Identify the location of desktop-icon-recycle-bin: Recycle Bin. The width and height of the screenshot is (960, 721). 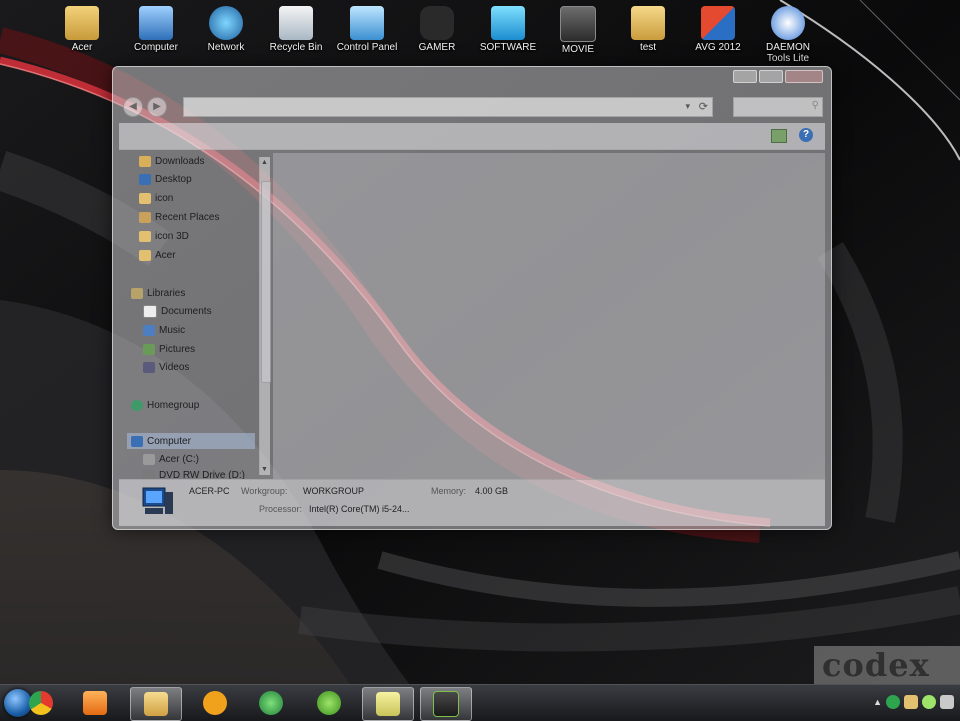
(296, 29).